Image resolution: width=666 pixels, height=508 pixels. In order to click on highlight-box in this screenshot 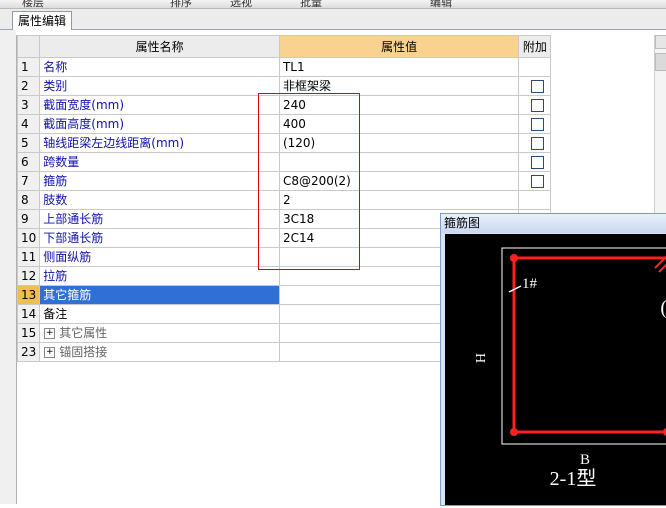, I will do `click(309, 181)`.